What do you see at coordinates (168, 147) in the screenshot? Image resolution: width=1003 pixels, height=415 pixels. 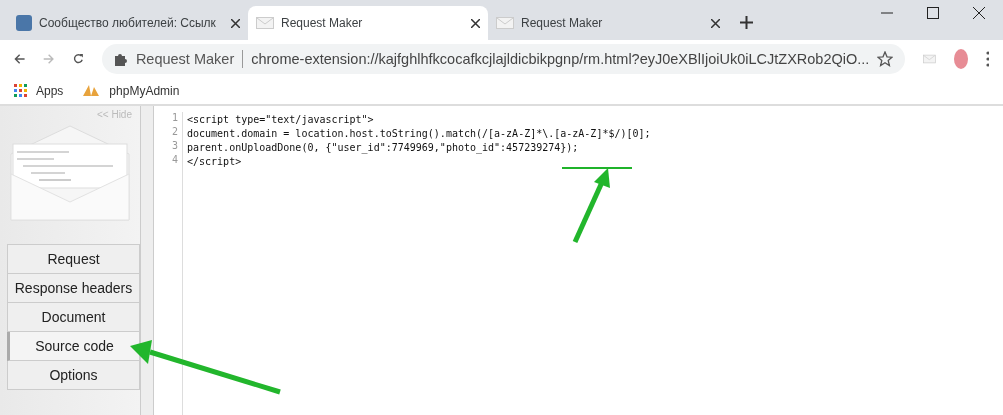 I see `line-number: 3` at bounding box center [168, 147].